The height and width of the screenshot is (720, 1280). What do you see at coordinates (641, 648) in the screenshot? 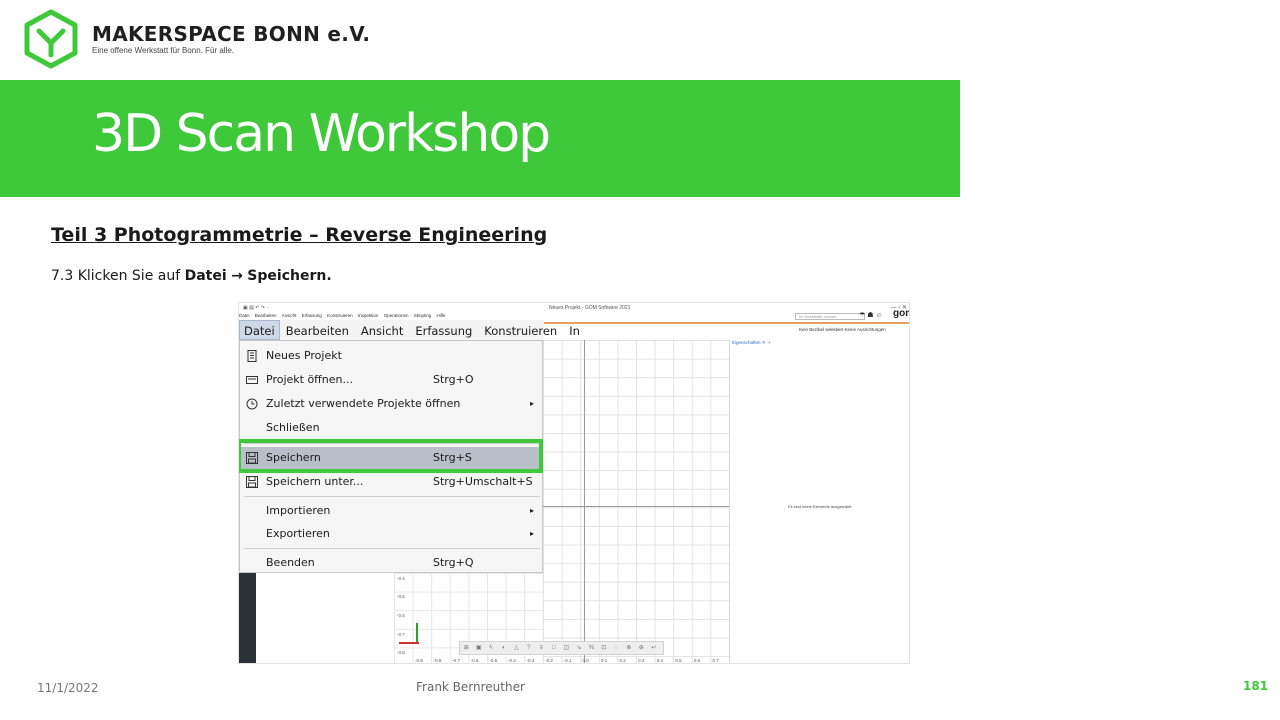
I see `tool-icon: ⊕` at bounding box center [641, 648].